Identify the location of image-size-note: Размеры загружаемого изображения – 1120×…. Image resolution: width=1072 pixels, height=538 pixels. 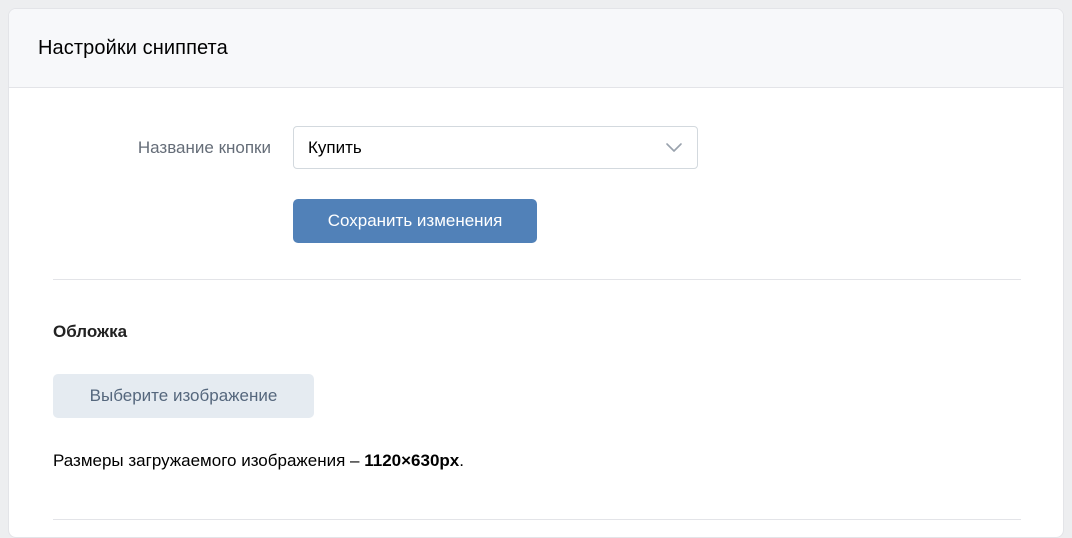
(258, 461).